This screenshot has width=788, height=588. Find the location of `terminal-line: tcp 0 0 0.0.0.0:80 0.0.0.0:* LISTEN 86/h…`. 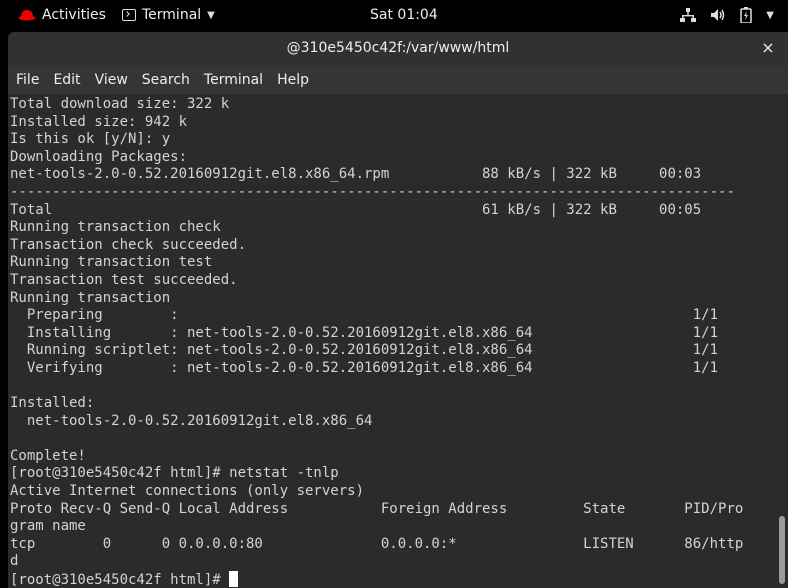

terminal-line: tcp 0 0 0.0.0.0:80 0.0.0.0:* LISTEN 86/h… is located at coordinates (377, 543).